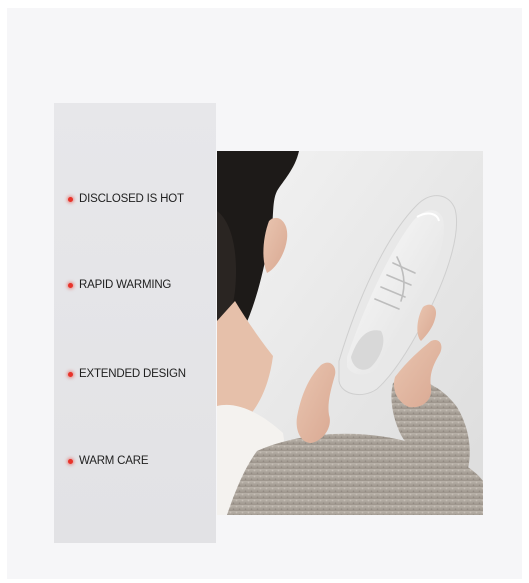  I want to click on feature-item-disclosed-is-hot: DISCLOSED IS HOT, so click(126, 199).